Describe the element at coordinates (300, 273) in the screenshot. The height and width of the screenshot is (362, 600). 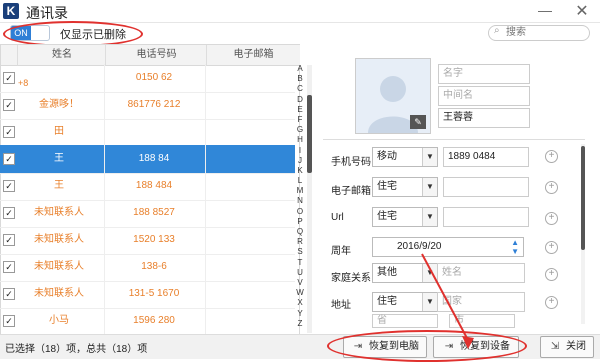
I see `alphabet-letter: U` at that location.